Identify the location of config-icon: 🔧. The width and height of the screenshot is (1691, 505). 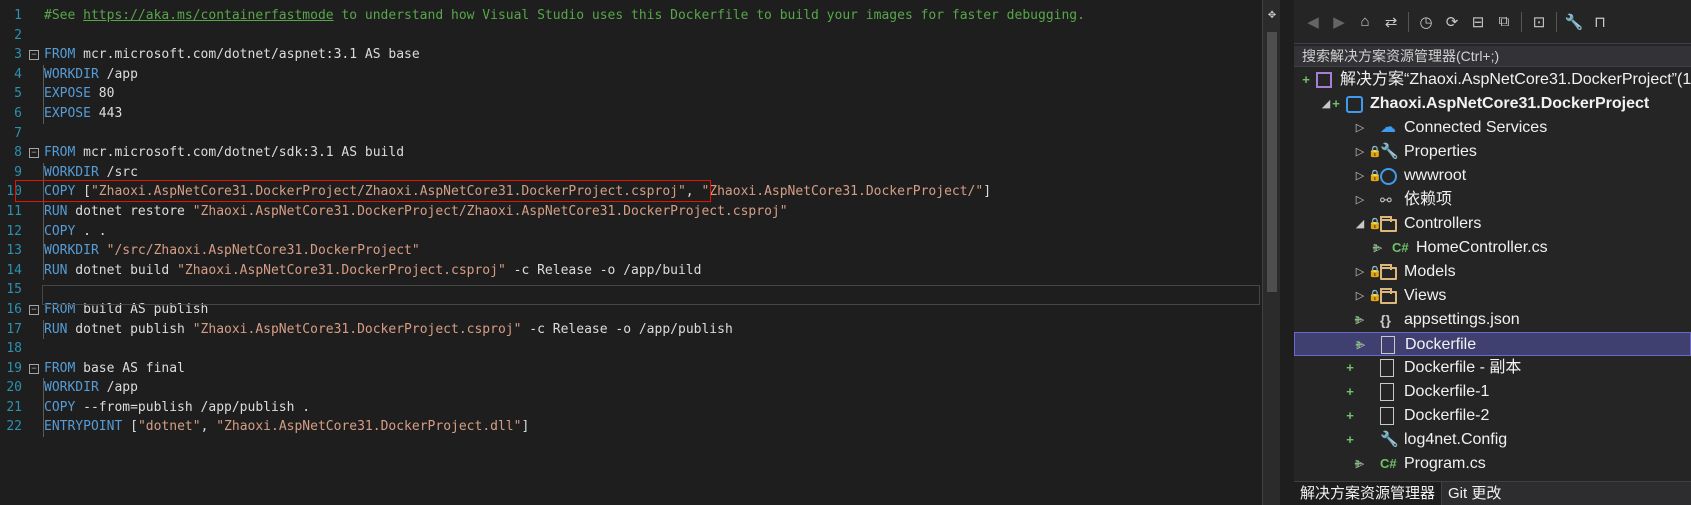
(1389, 439).